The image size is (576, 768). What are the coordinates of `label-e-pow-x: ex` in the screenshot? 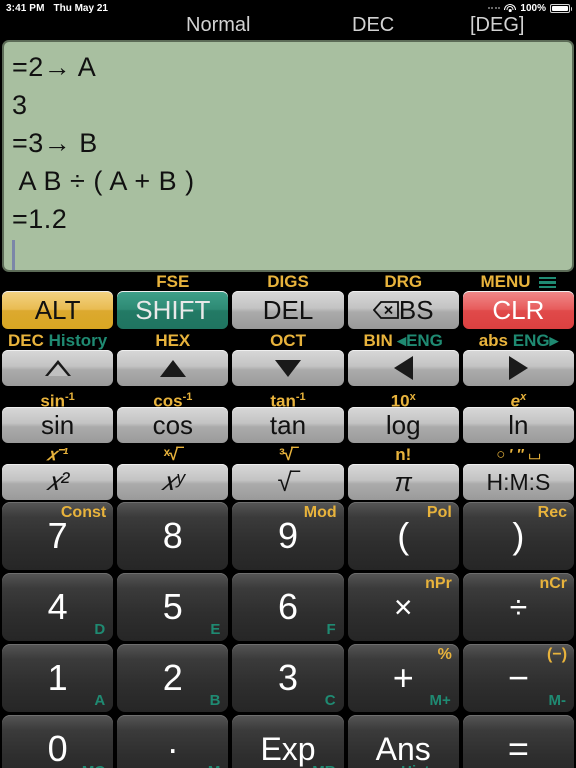 It's located at (518, 399).